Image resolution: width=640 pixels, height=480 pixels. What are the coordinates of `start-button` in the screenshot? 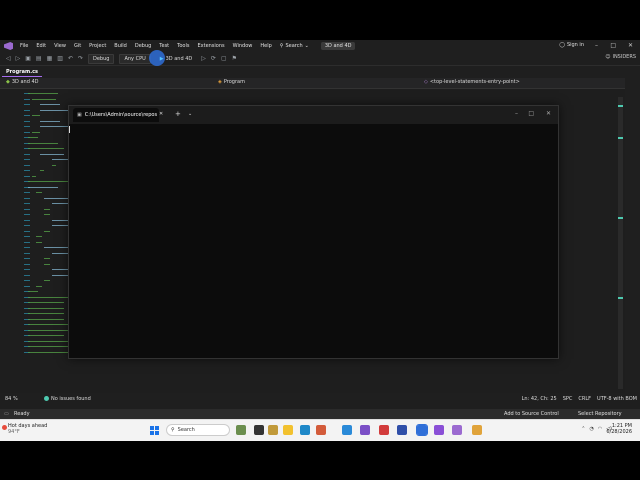 It's located at (154, 430).